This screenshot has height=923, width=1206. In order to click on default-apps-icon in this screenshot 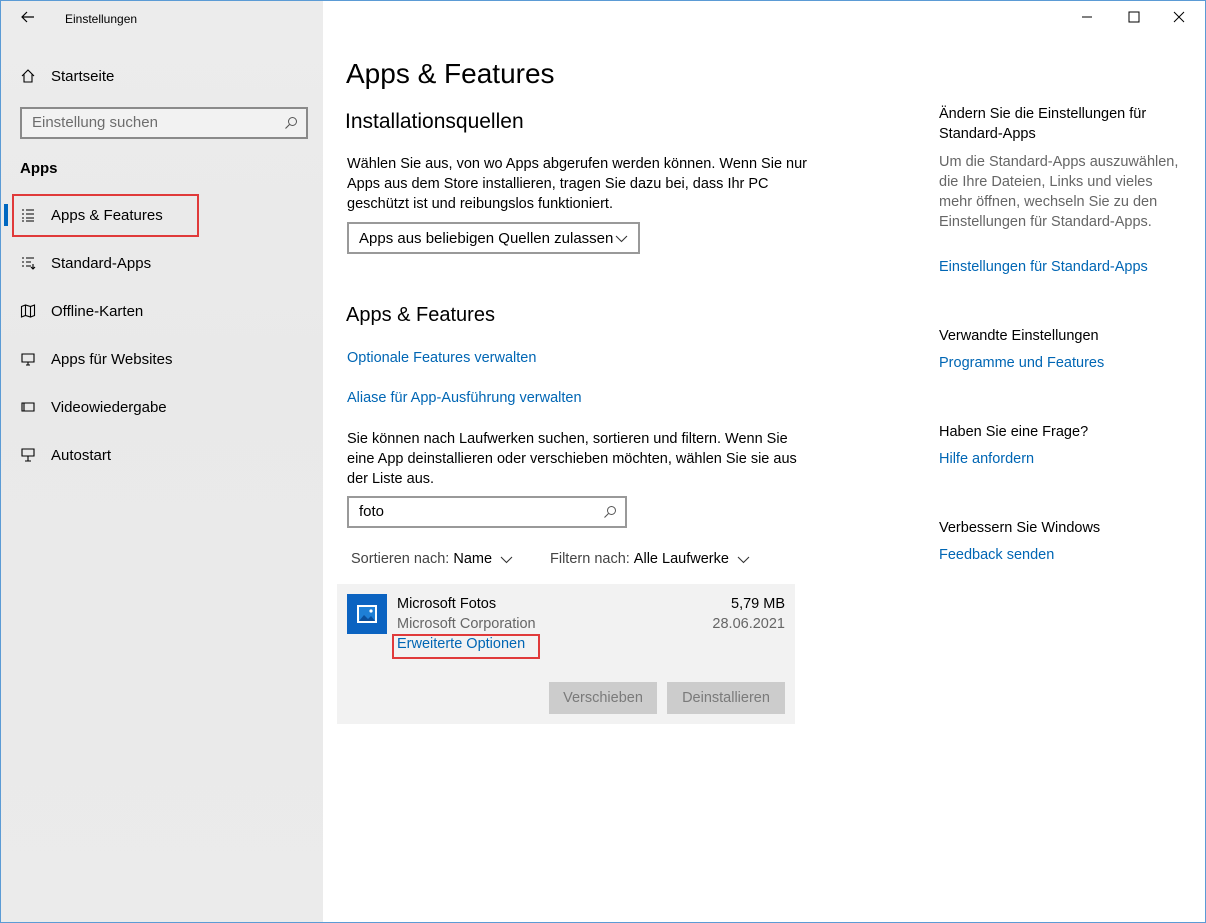, I will do `click(28, 263)`.